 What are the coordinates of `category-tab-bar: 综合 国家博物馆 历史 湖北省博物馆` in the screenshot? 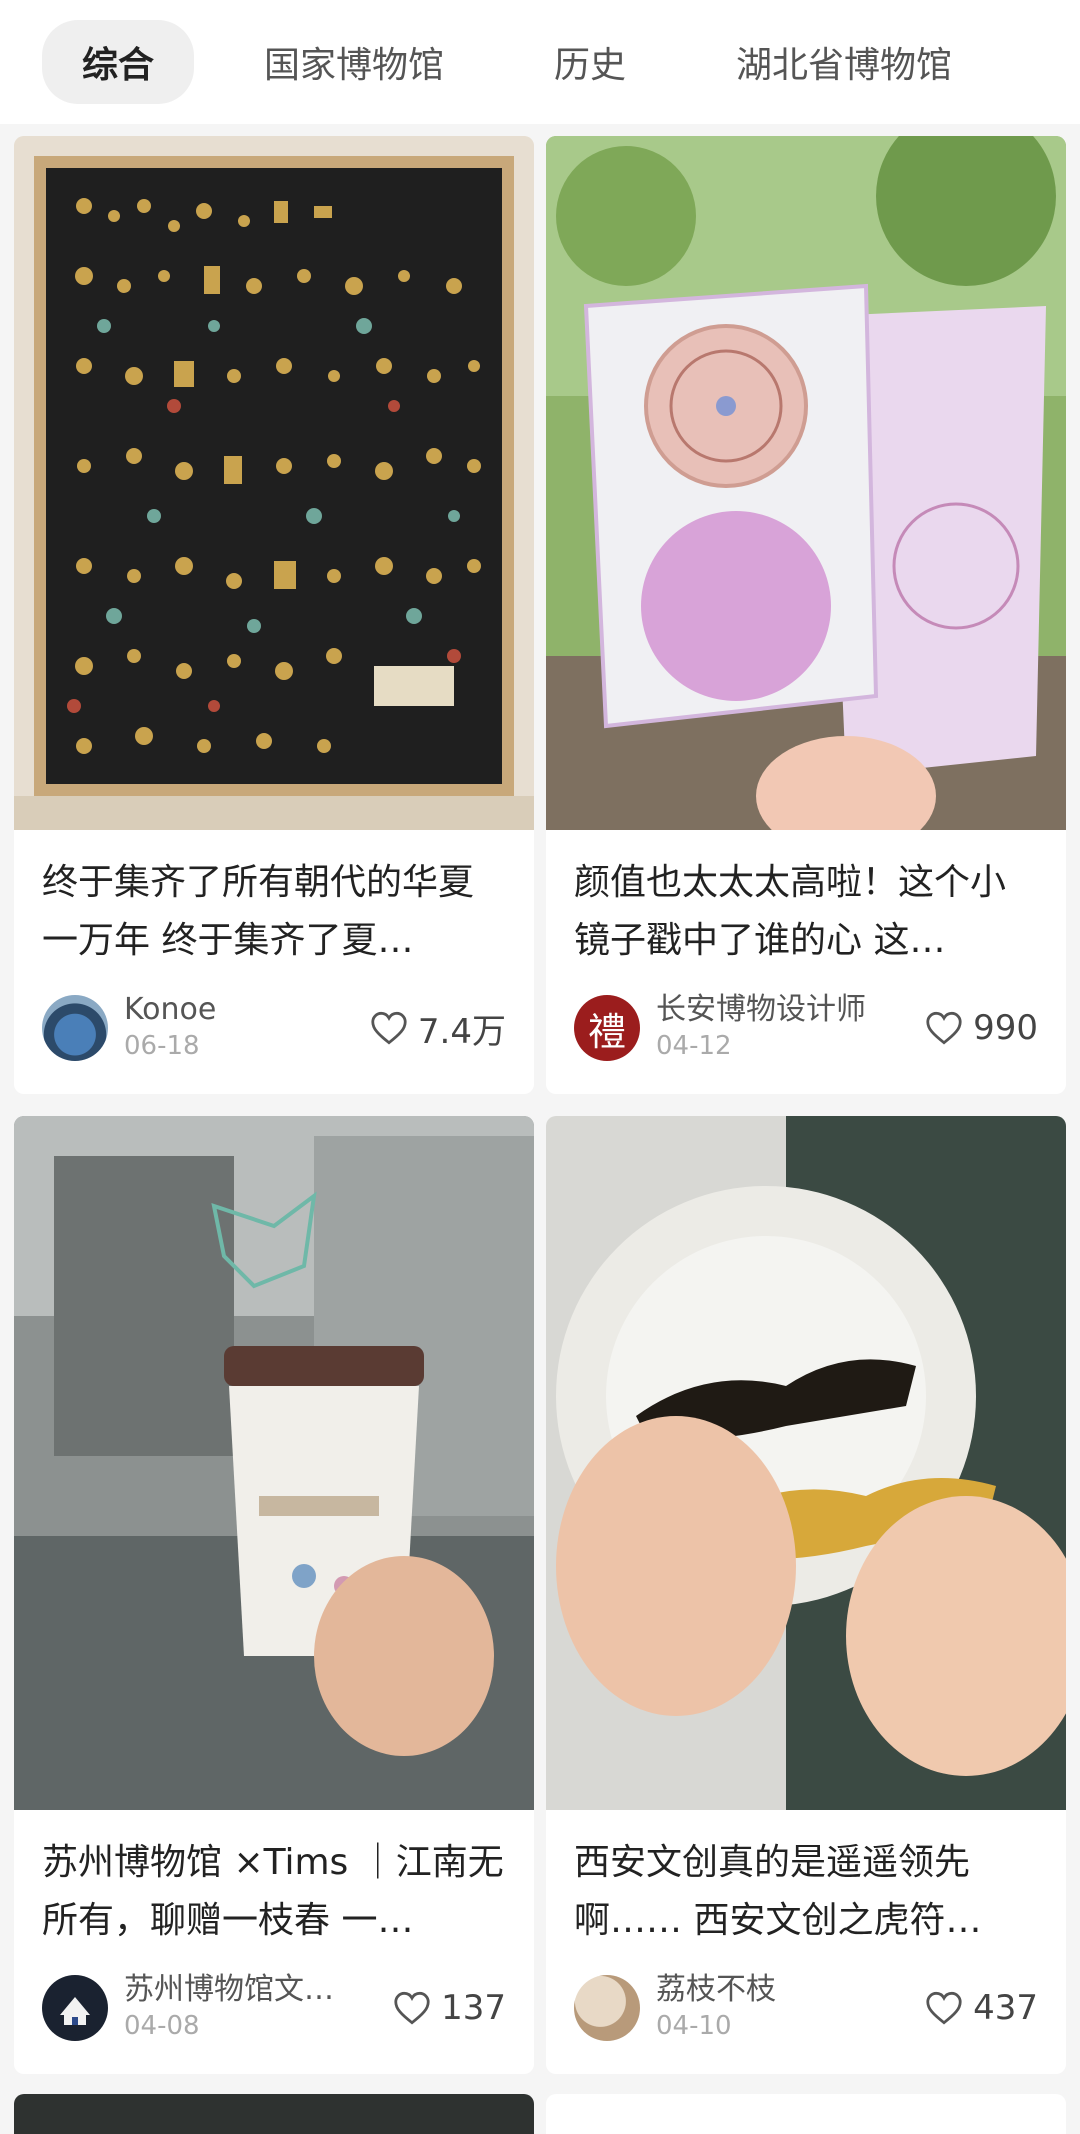 It's located at (540, 62).